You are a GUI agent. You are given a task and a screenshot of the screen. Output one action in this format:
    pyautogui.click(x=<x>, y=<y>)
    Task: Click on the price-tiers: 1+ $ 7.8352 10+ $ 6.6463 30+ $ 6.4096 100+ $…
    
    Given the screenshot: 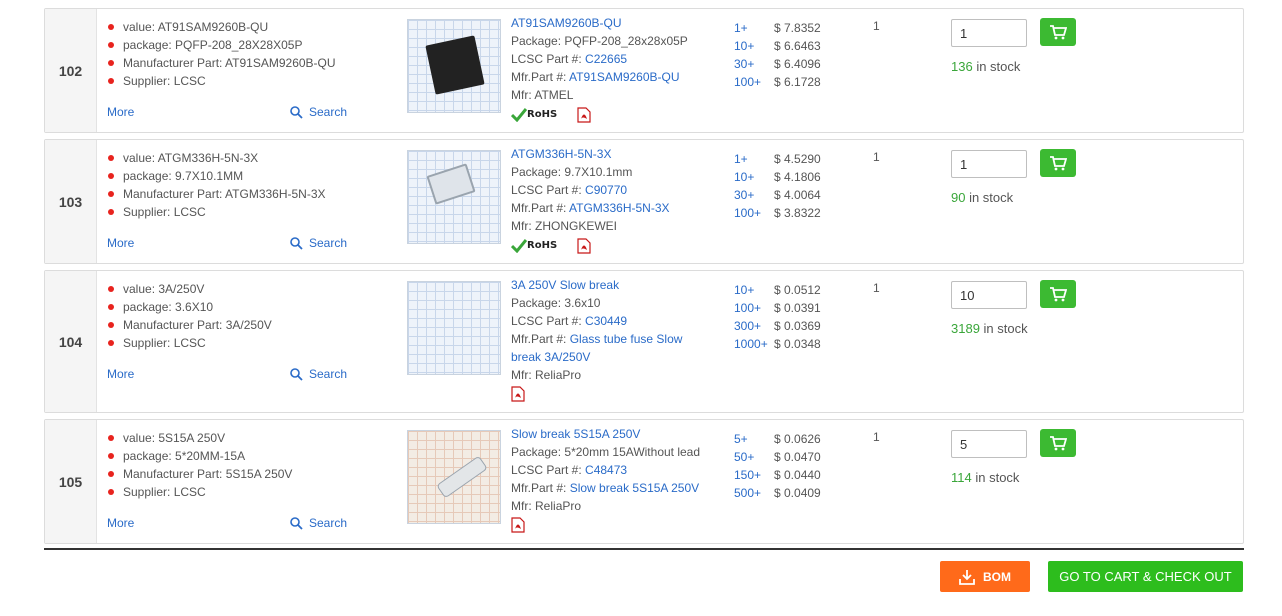 What is the action you would take?
    pyautogui.click(x=784, y=55)
    